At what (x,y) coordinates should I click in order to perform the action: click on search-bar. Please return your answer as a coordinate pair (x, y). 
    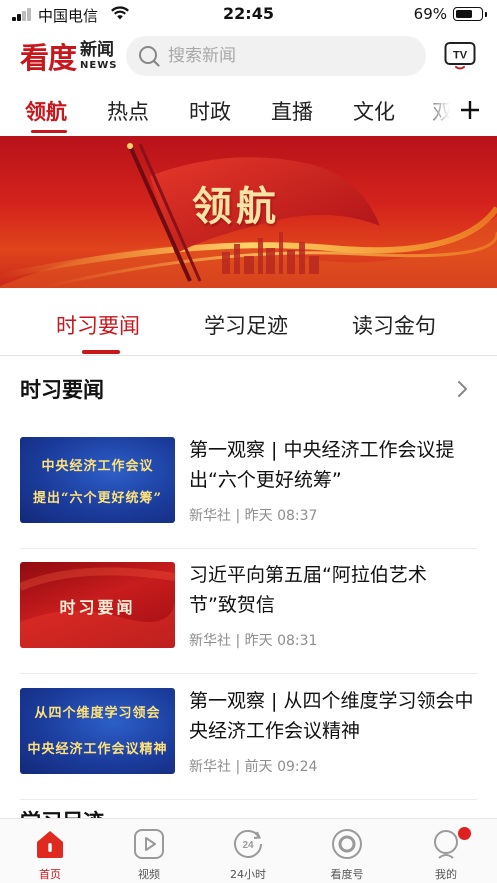
    Looking at the image, I should click on (276, 56).